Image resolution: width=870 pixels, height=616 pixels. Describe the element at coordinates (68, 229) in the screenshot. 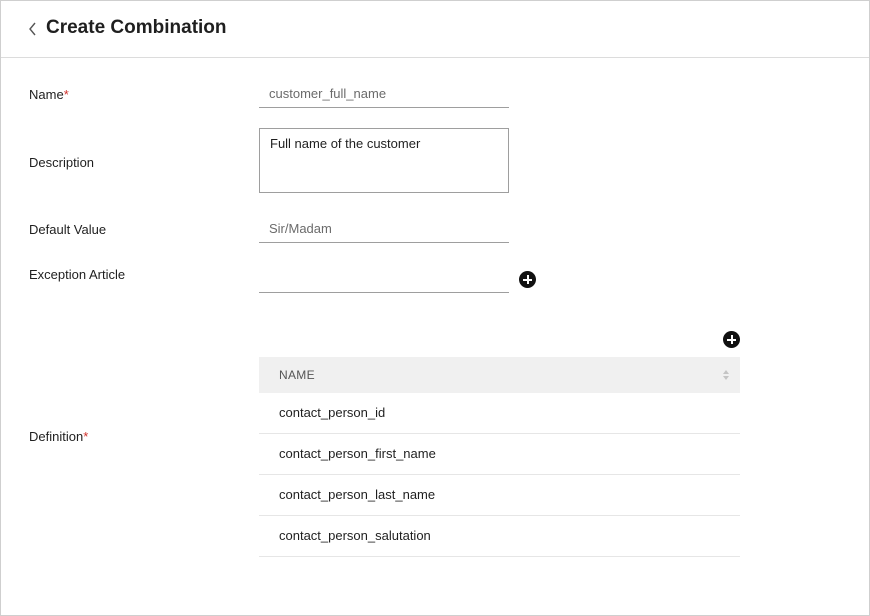

I see `default-value-label: Default Value` at that location.